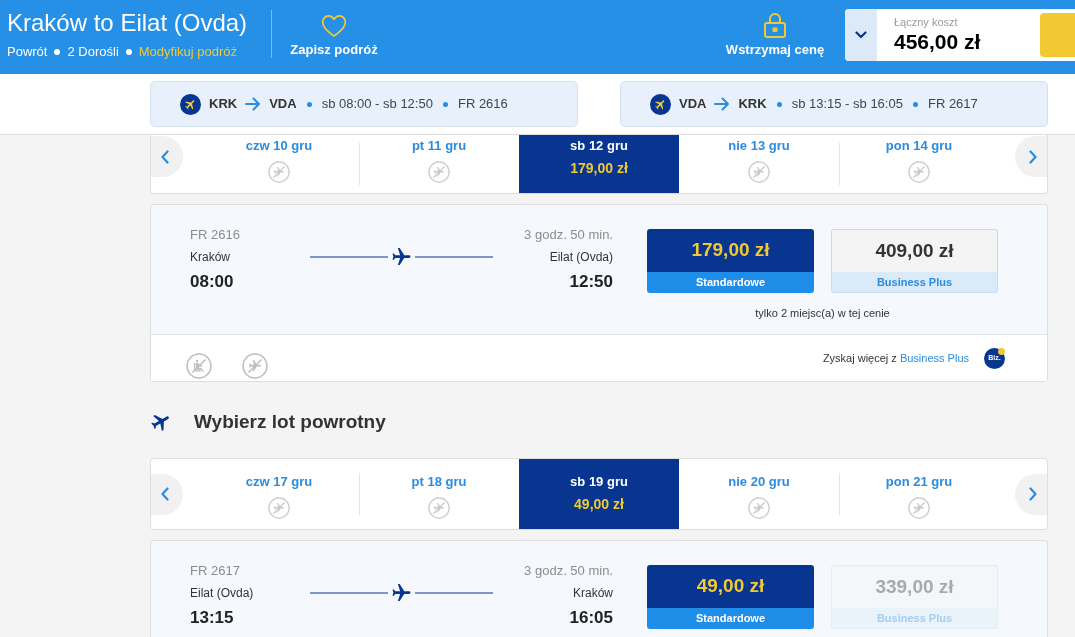  What do you see at coordinates (188, 52) in the screenshot?
I see `modify-trip-link: Modyfikuj podróż` at bounding box center [188, 52].